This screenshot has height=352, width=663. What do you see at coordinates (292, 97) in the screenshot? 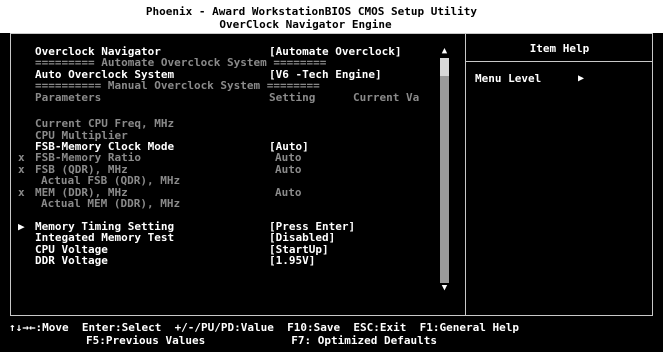
I see `setting-column-label: Setting` at bounding box center [292, 97].